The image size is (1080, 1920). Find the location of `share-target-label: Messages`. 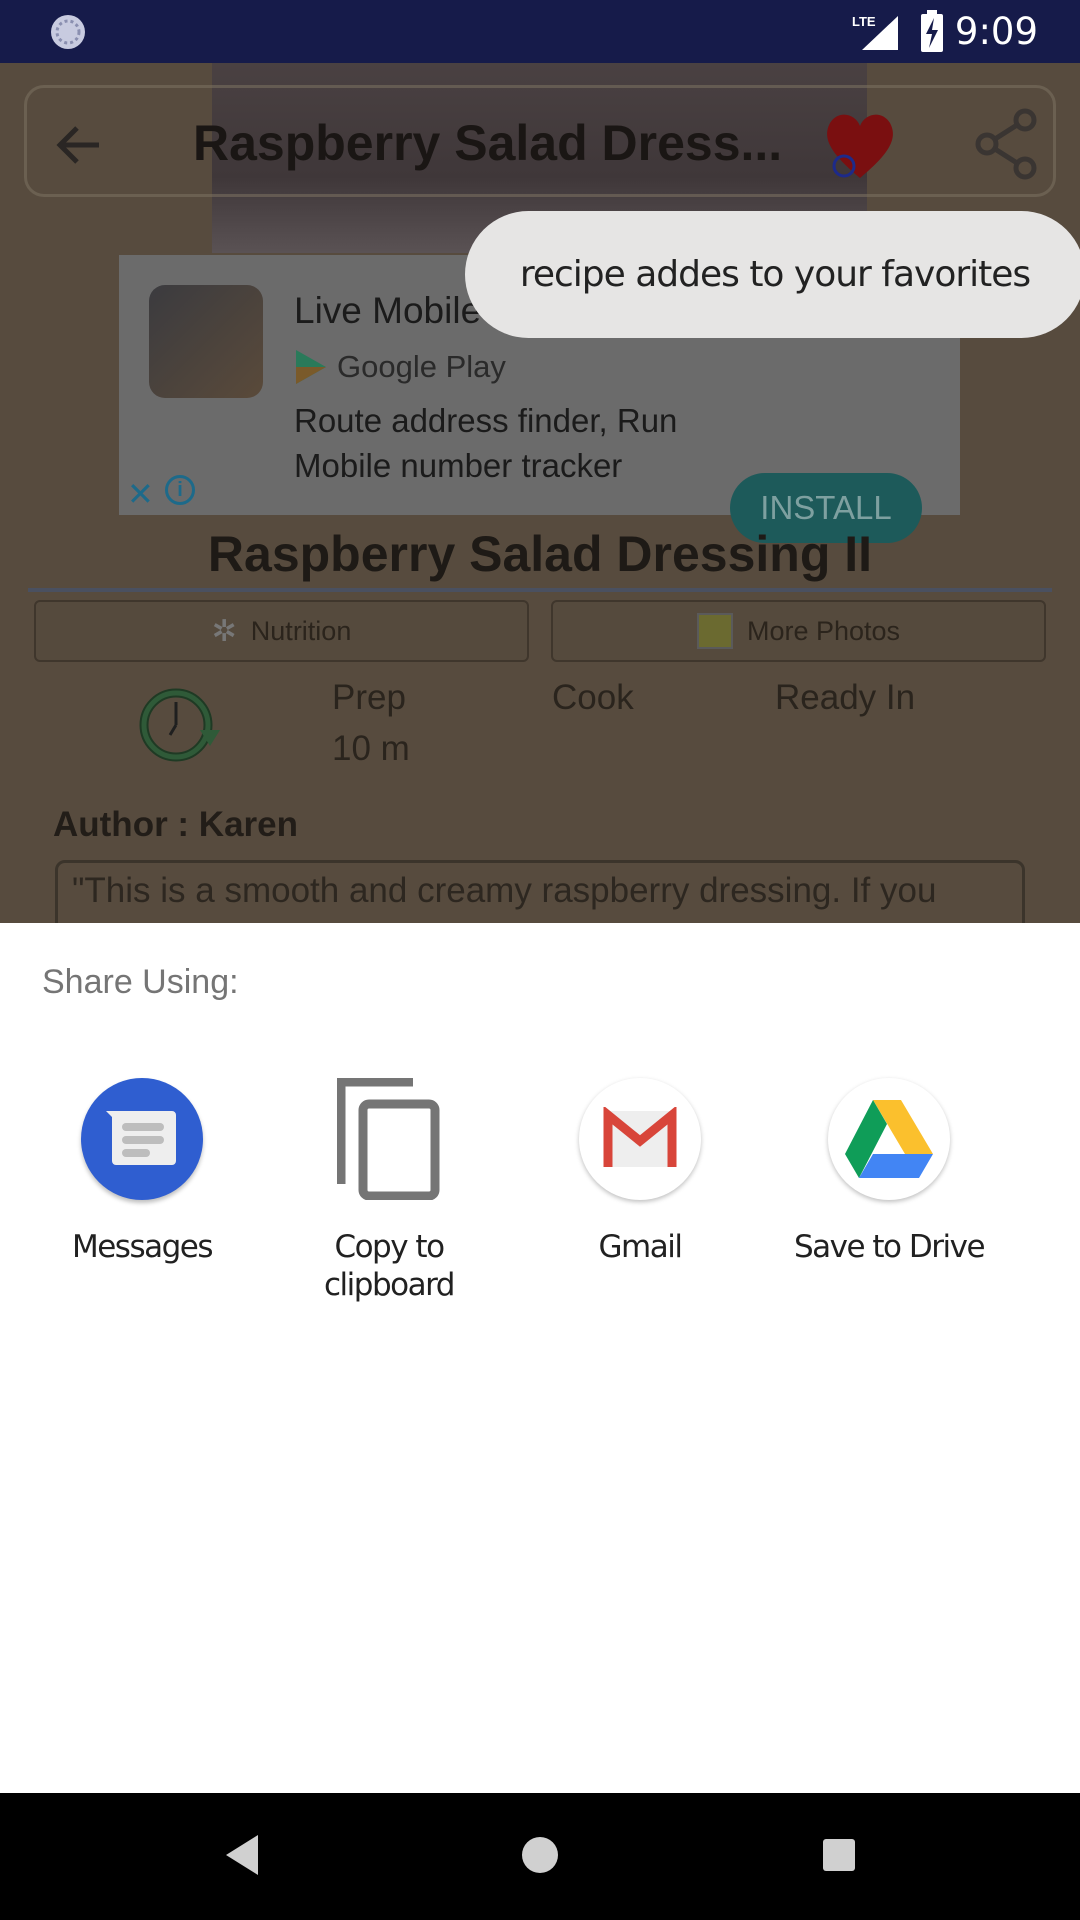

share-target-label: Messages is located at coordinates (142, 1247).